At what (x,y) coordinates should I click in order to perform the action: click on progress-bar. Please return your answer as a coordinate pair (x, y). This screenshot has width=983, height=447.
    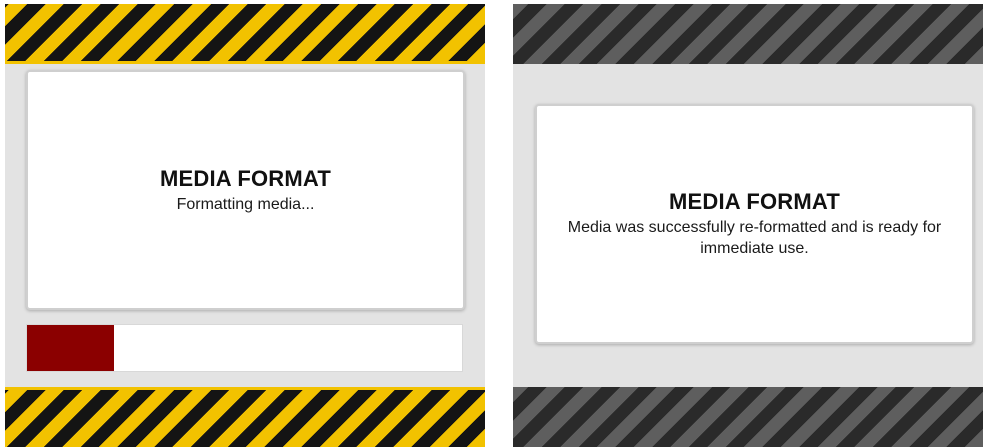
    Looking at the image, I should click on (244, 348).